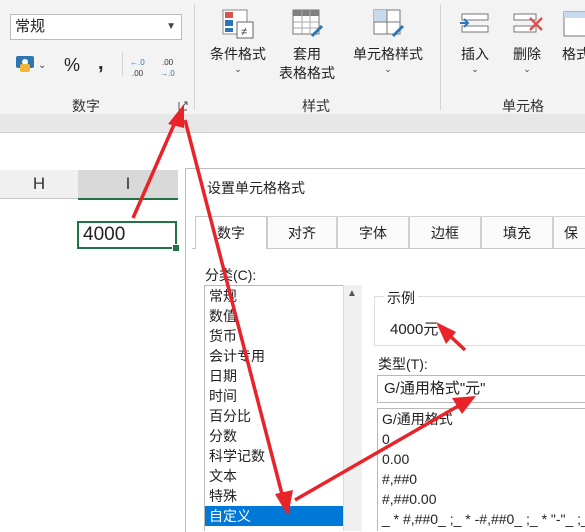 This screenshot has height=532, width=585. Describe the element at coordinates (137, 68) in the screenshot. I see `increase-decimal-icon: ←.0 .00` at that location.